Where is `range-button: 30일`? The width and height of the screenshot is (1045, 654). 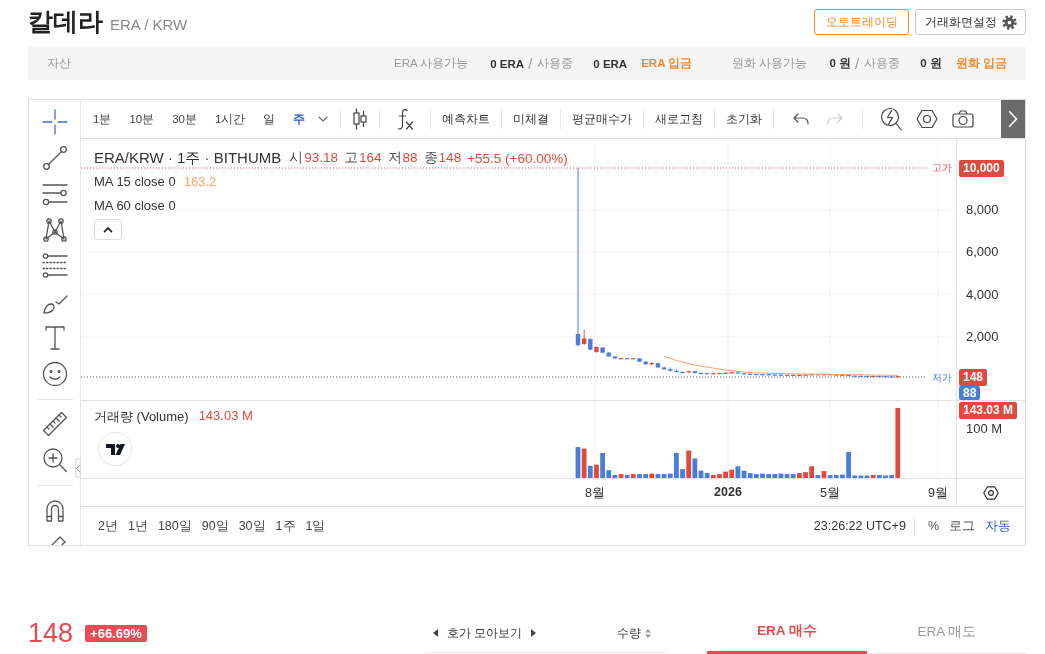
range-button: 30일 is located at coordinates (252, 526).